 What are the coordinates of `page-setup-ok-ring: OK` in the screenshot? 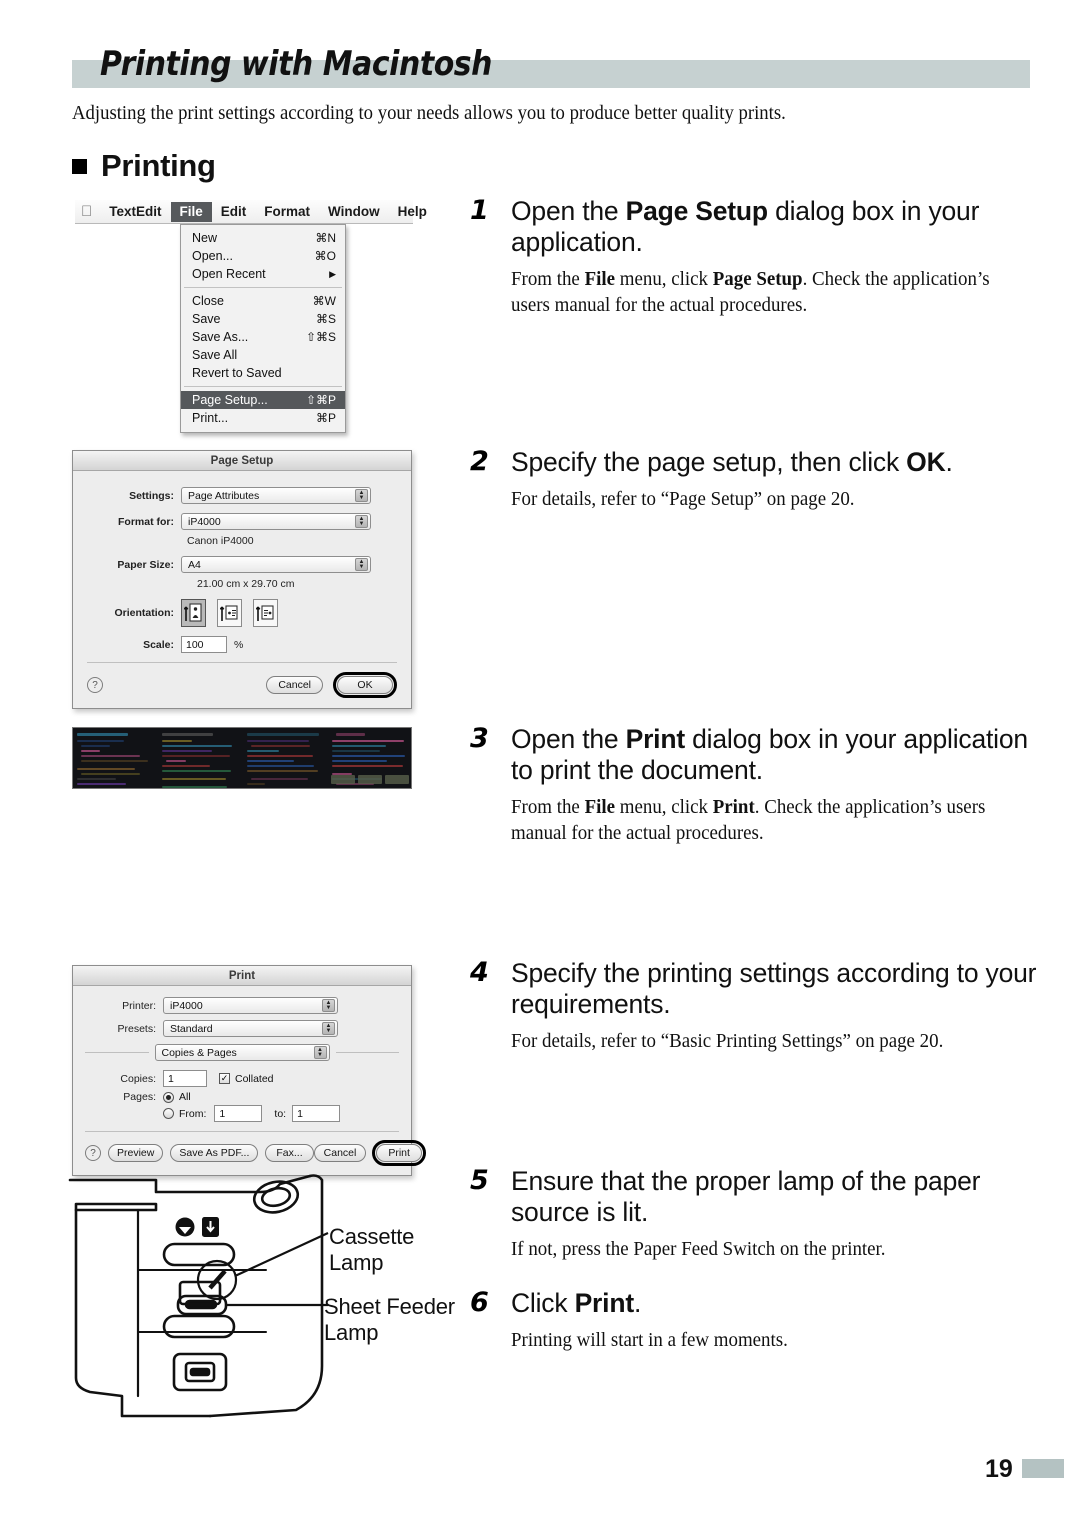 It's located at (365, 685).